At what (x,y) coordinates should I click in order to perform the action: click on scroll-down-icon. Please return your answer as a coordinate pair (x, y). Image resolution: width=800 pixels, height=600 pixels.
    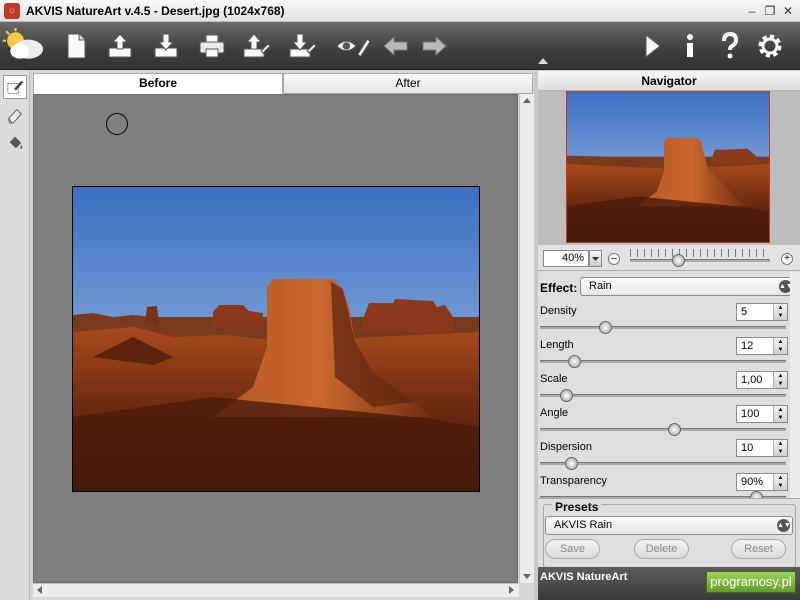
    Looking at the image, I should click on (527, 576).